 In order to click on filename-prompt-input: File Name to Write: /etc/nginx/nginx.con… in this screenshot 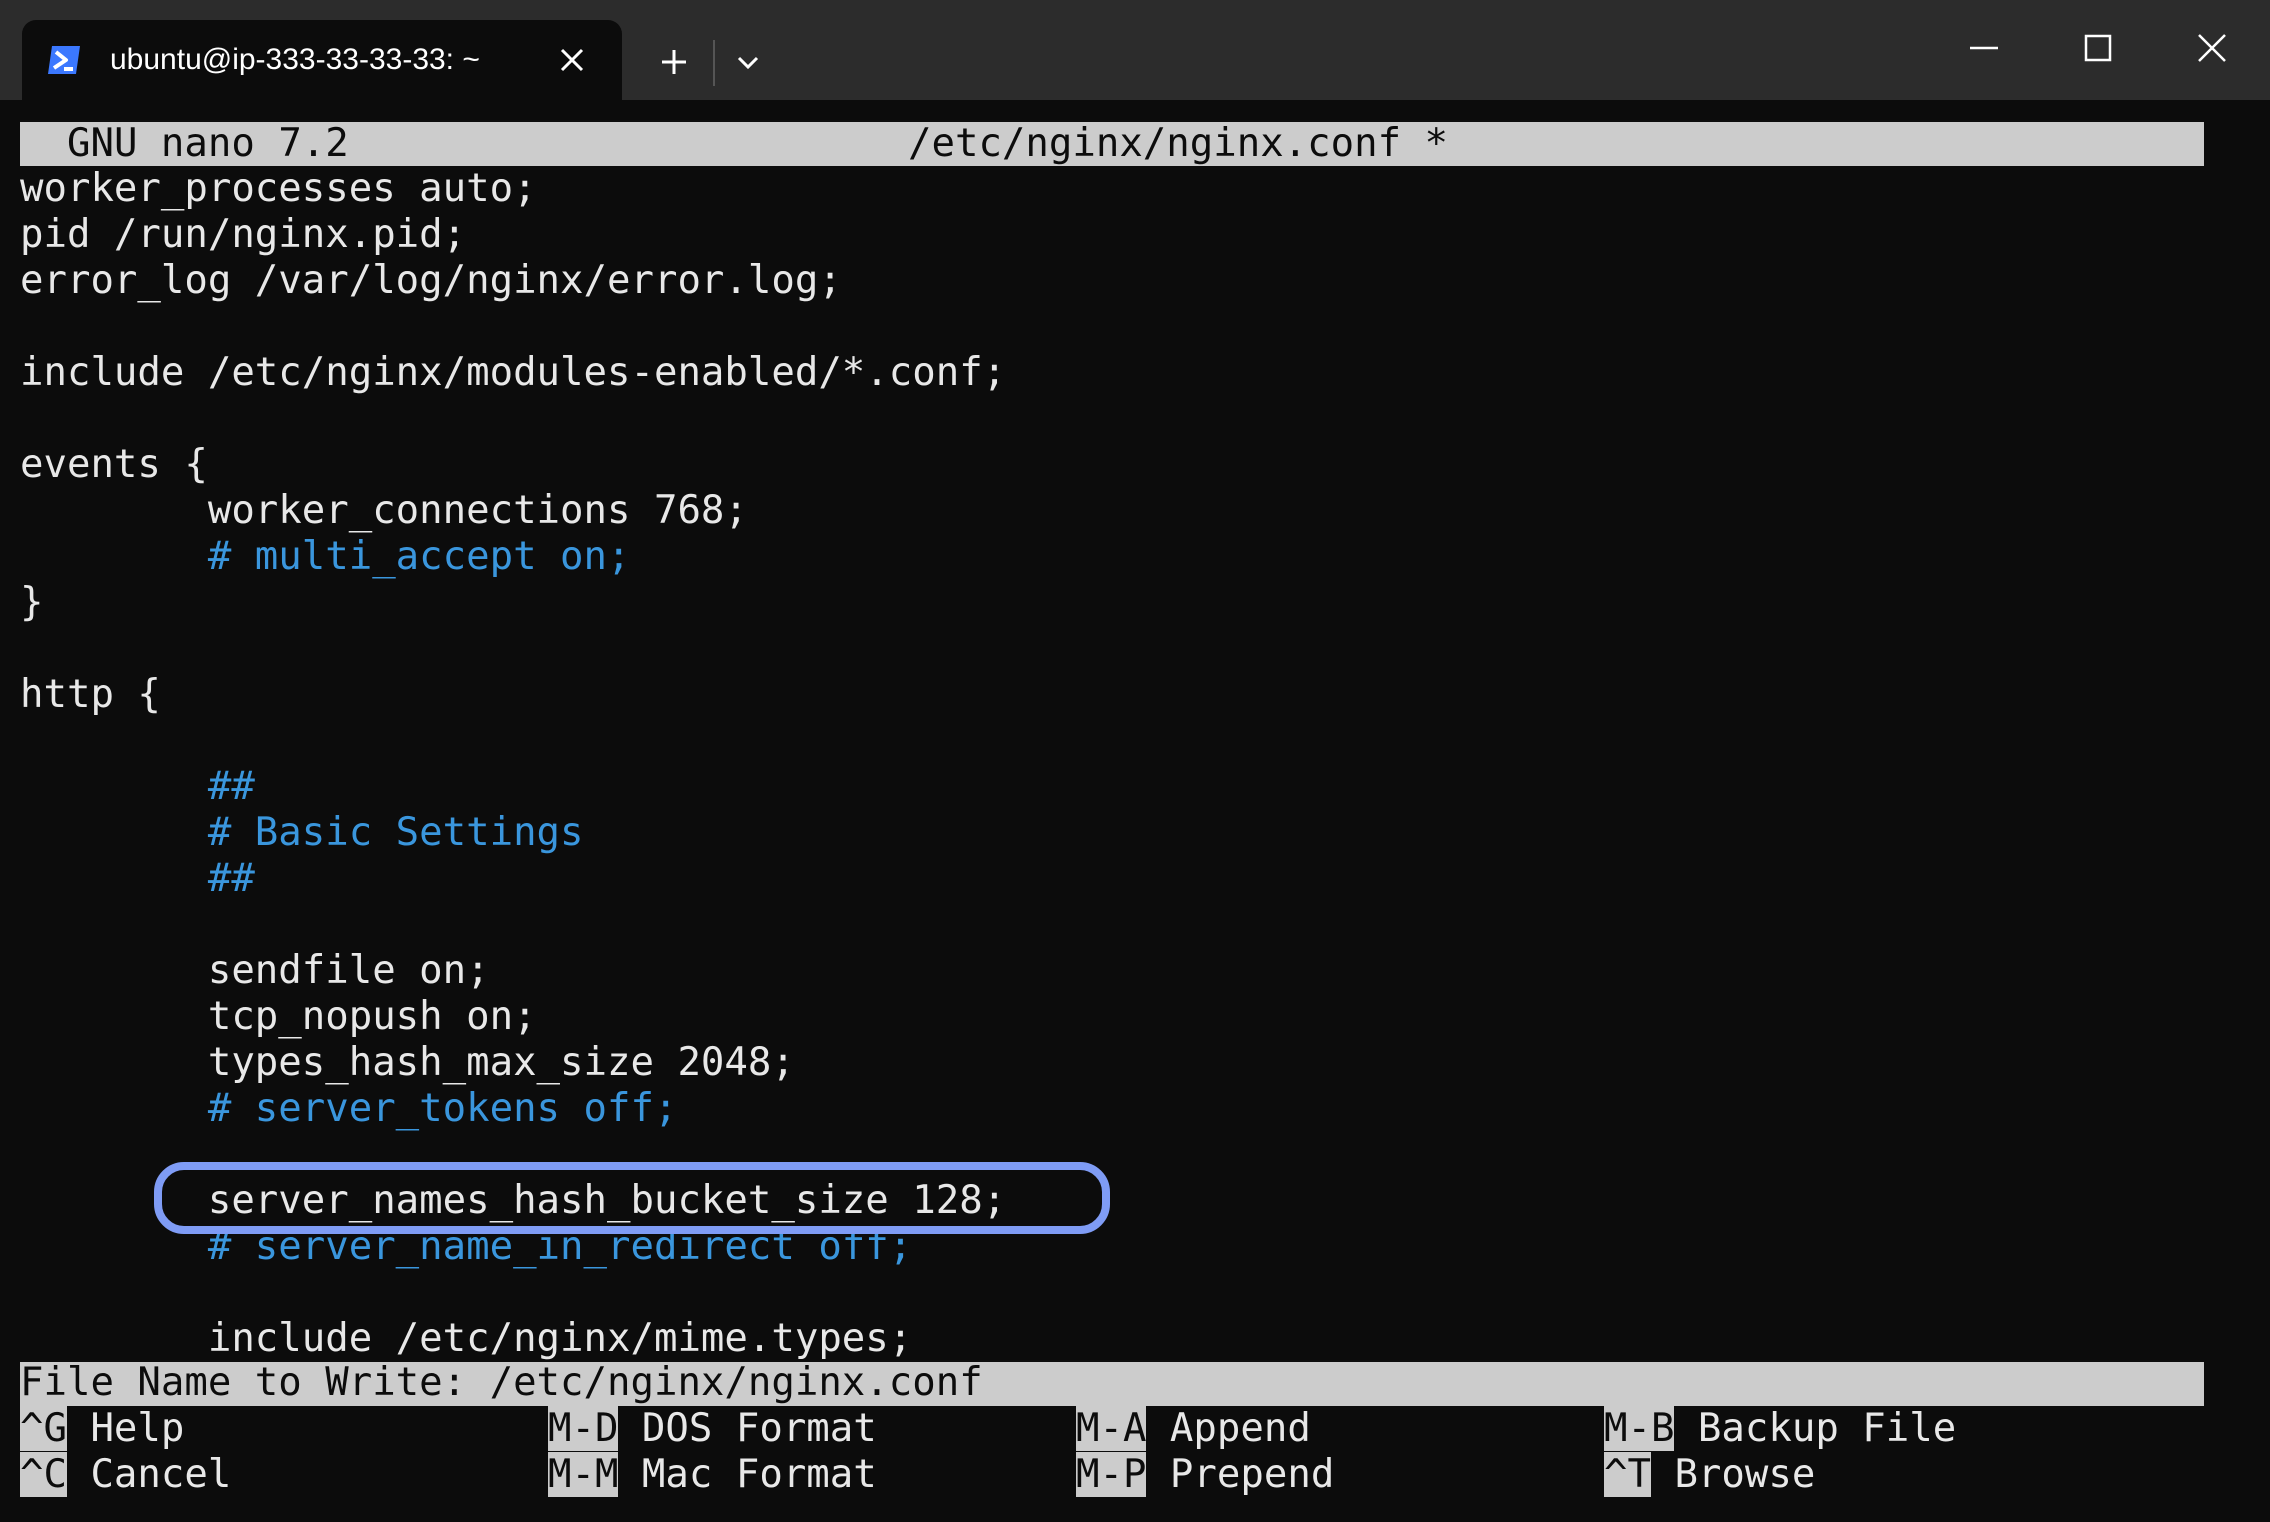, I will do `click(501, 1383)`.